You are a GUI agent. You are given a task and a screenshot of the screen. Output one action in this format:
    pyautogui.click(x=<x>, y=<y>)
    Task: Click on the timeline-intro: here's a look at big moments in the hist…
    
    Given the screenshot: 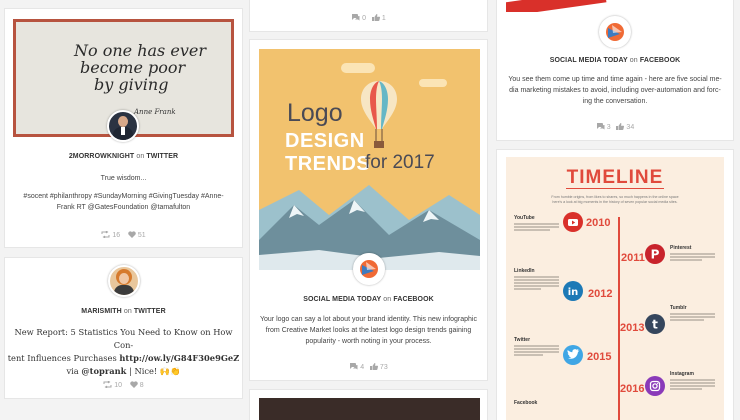 What is the action you would take?
    pyautogui.click(x=615, y=202)
    